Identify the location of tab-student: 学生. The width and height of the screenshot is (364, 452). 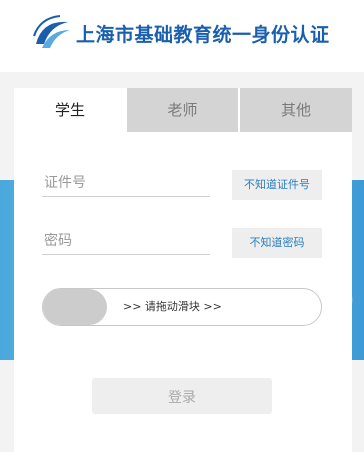
(70, 110).